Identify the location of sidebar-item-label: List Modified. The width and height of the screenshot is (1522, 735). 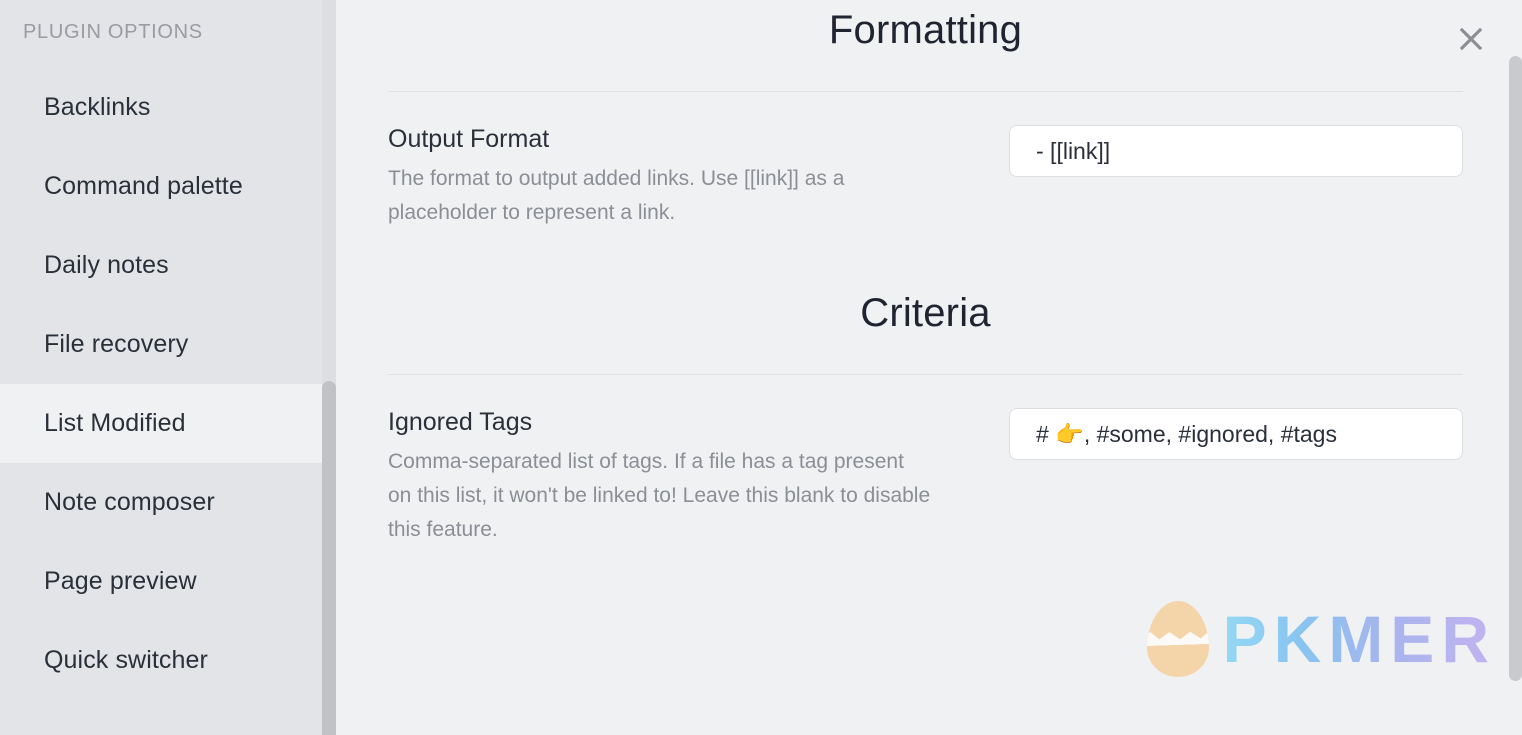
(115, 423).